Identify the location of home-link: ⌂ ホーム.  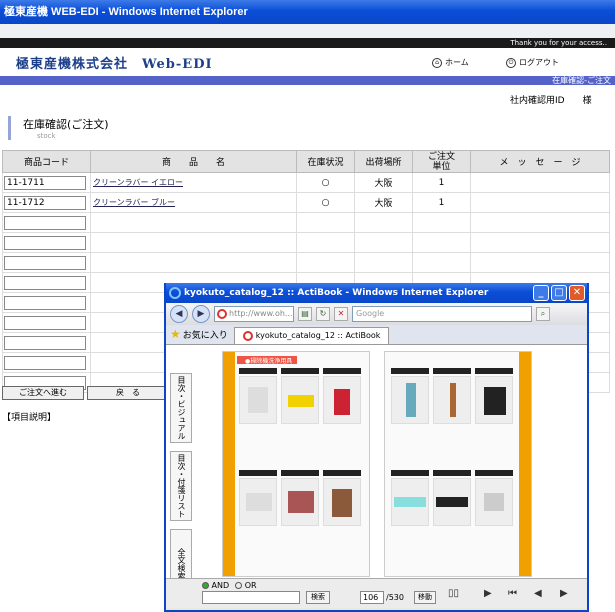
(450, 62).